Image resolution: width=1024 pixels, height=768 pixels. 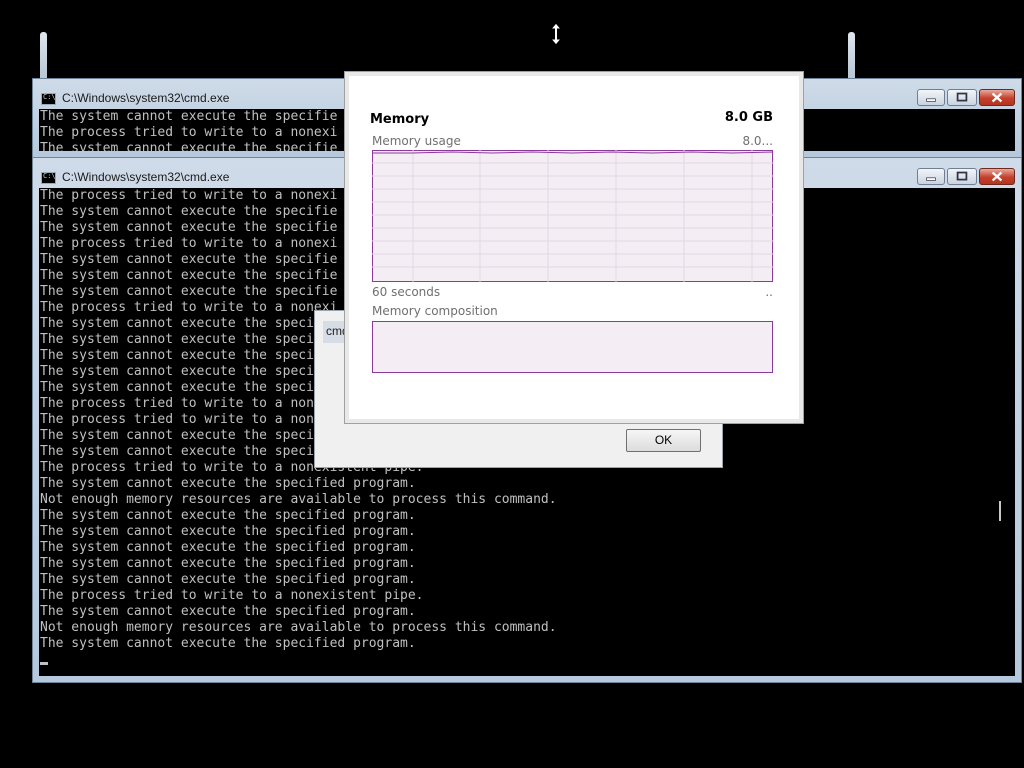 What do you see at coordinates (572, 216) in the screenshot?
I see `memory-usage-chart` at bounding box center [572, 216].